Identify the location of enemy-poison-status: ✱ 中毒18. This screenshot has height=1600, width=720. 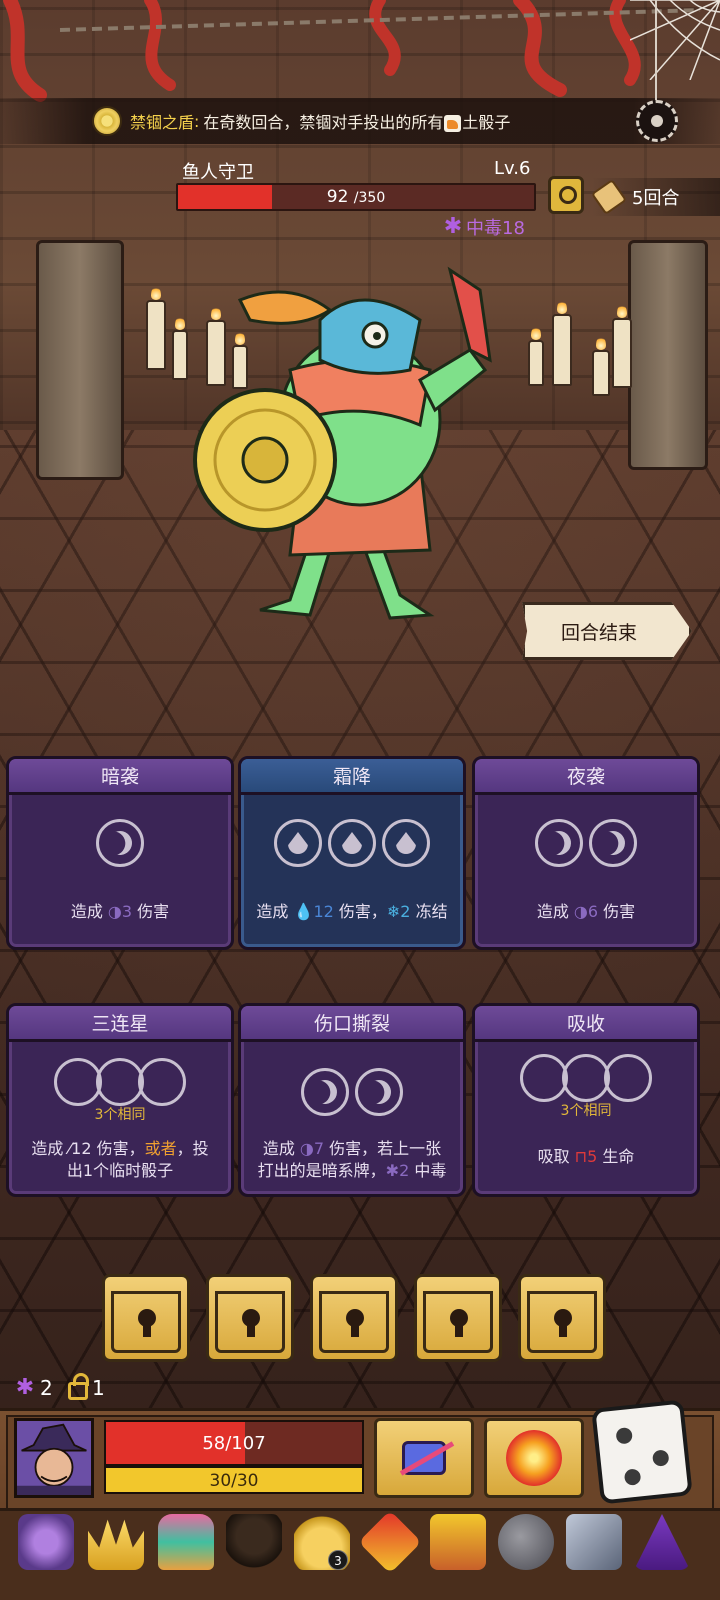
(483, 227).